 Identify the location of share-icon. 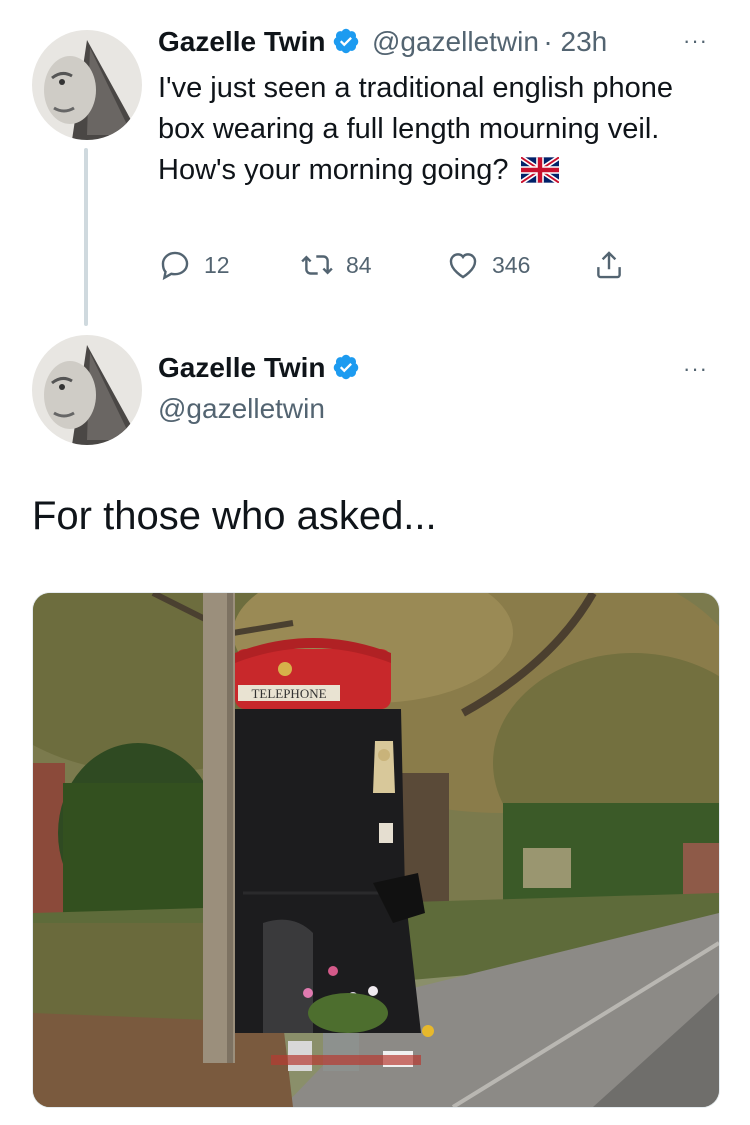
(609, 265).